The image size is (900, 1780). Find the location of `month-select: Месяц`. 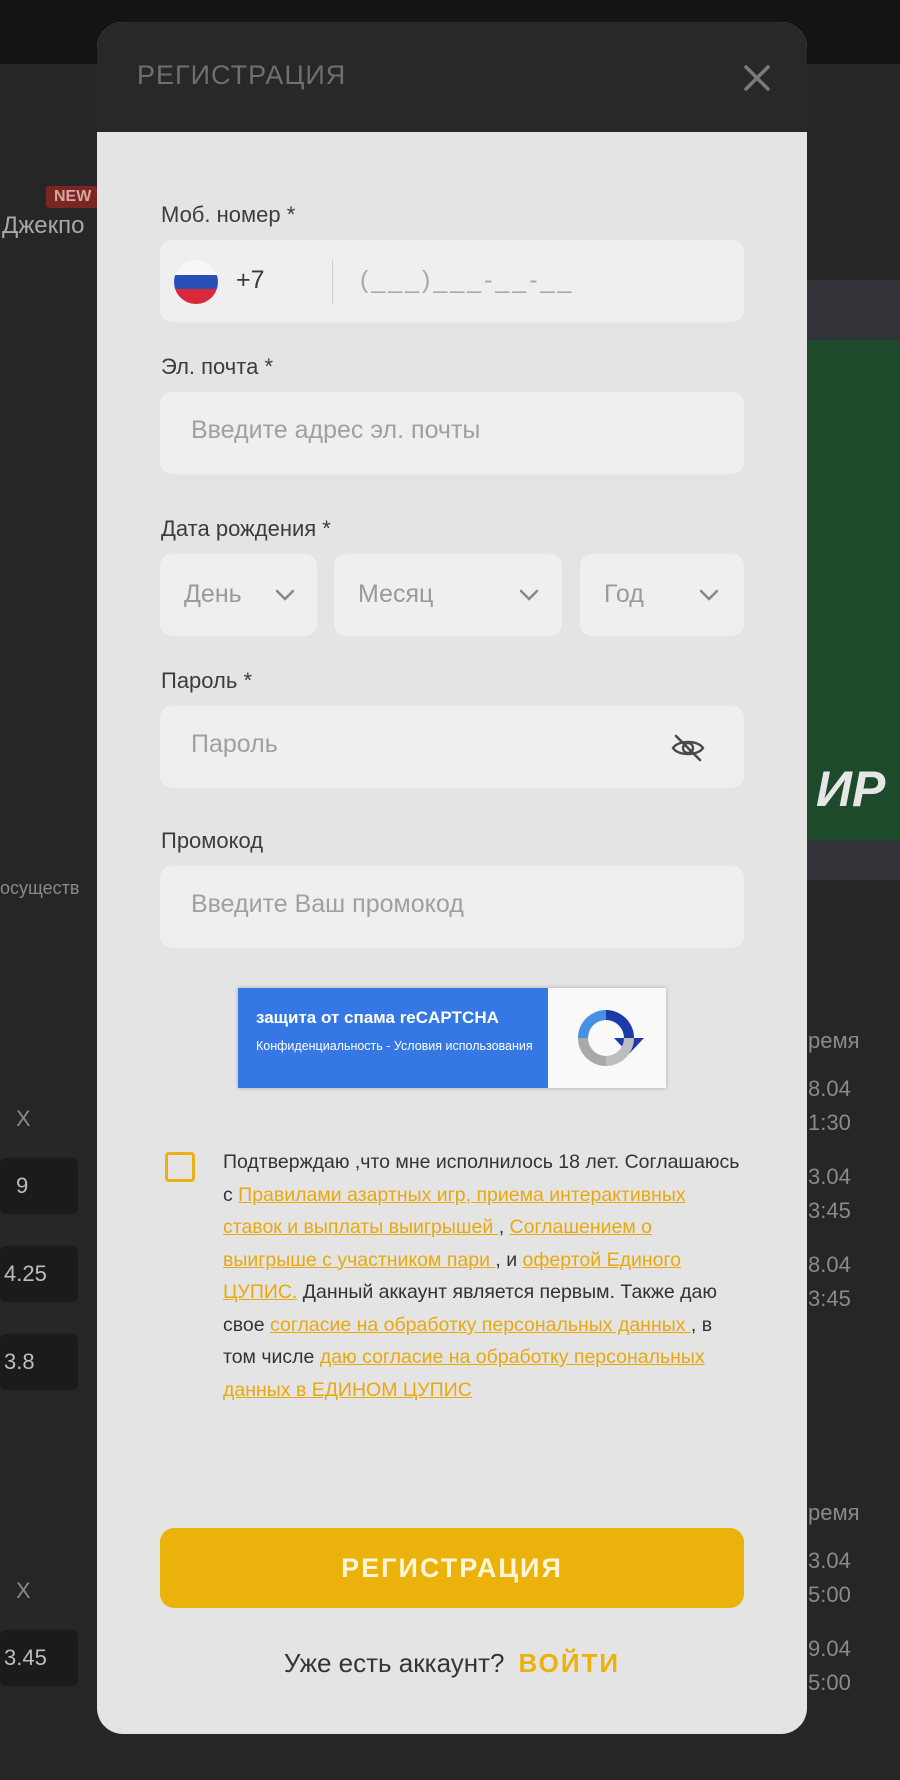

month-select: Месяц is located at coordinates (448, 595).